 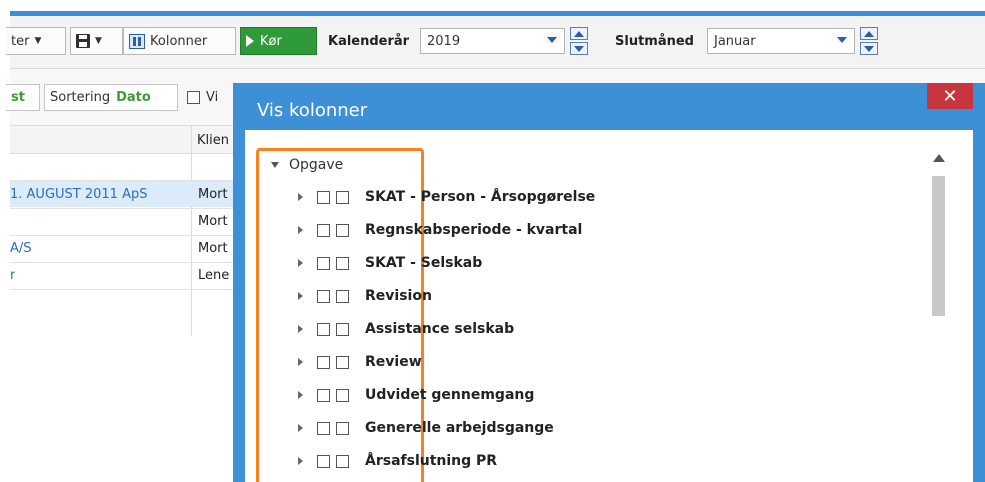 I want to click on run-label: Kør, so click(x=271, y=41).